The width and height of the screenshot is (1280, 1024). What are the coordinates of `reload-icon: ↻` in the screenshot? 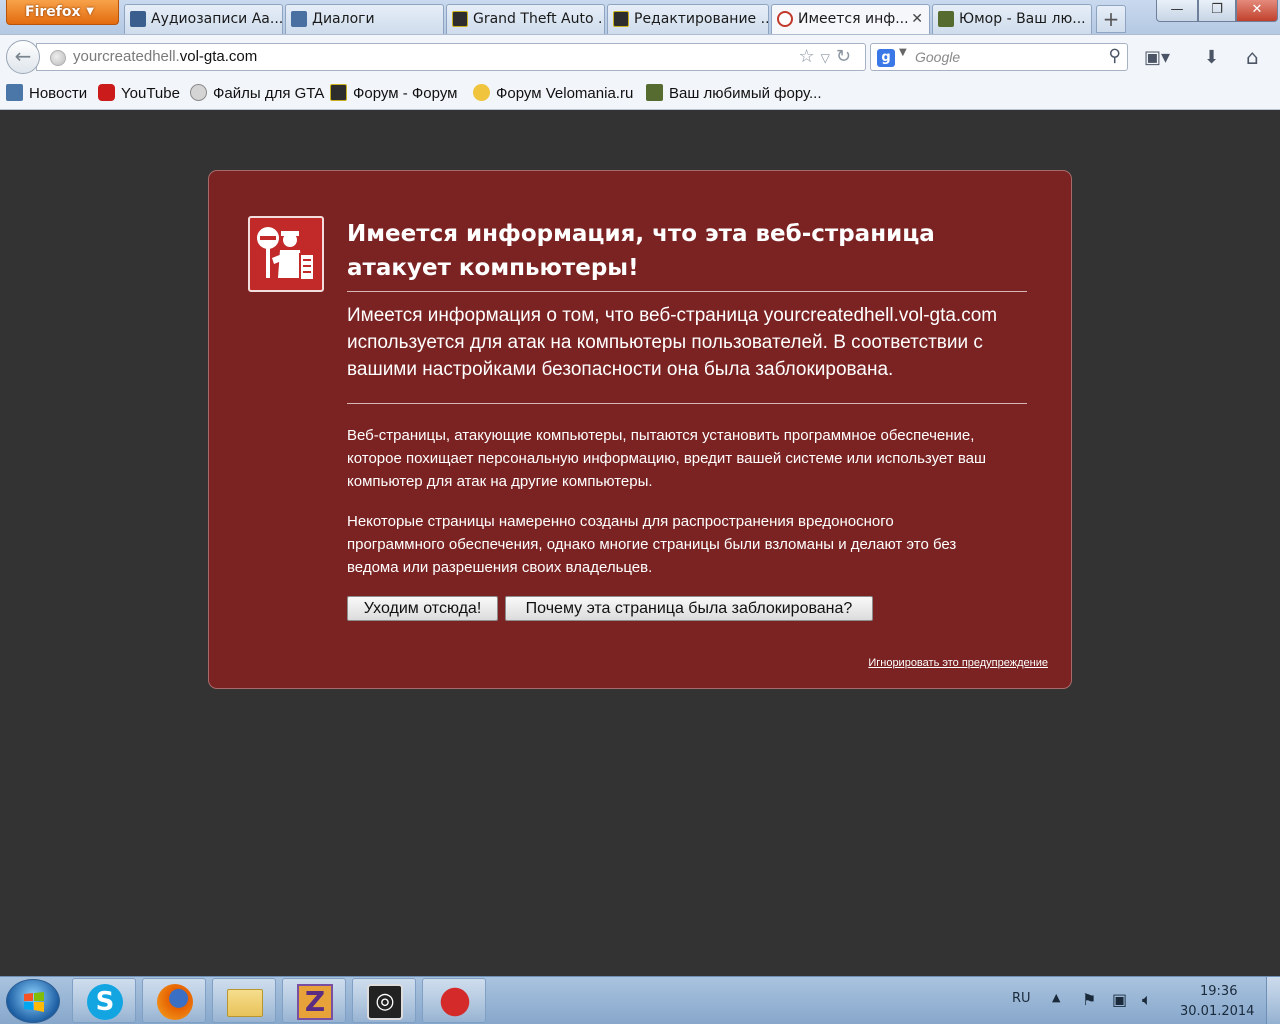 It's located at (846, 56).